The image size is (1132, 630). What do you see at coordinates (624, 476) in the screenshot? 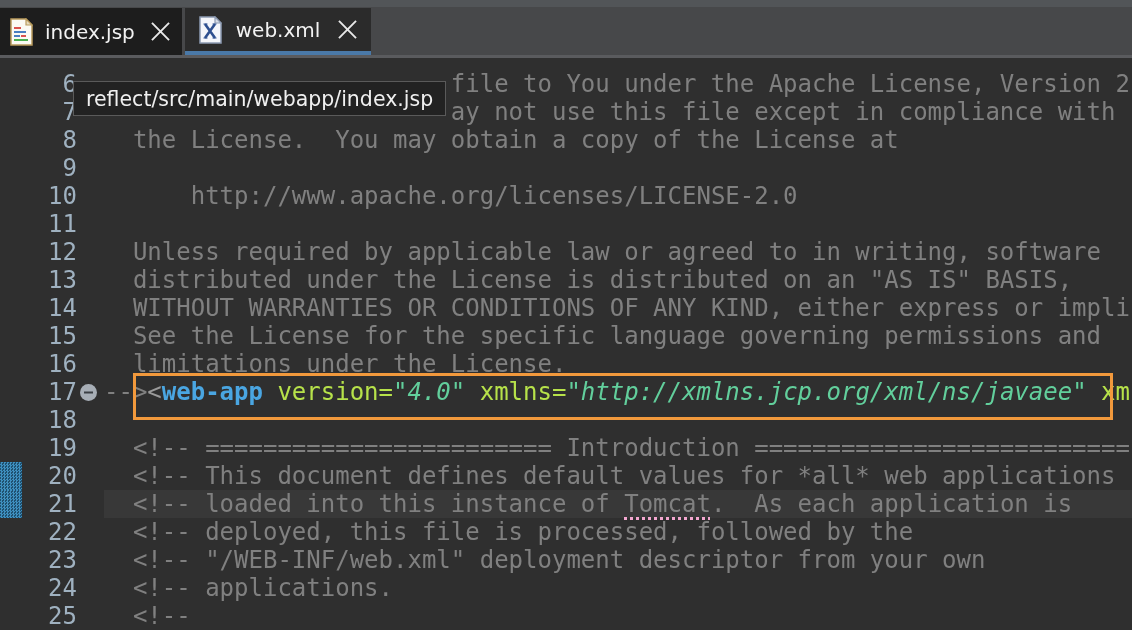
I see `code-line: <!-- This document defines default values for *all* web applications` at bounding box center [624, 476].